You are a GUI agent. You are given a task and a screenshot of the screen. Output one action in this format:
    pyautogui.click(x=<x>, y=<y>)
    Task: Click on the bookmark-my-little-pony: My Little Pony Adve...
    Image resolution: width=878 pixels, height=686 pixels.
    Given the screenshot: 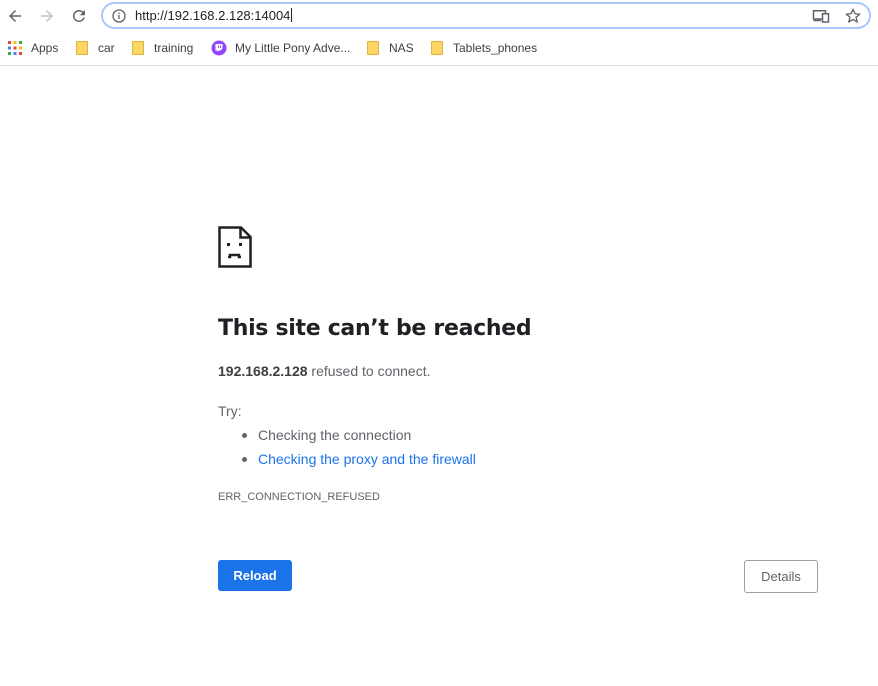 What is the action you would take?
    pyautogui.click(x=280, y=48)
    